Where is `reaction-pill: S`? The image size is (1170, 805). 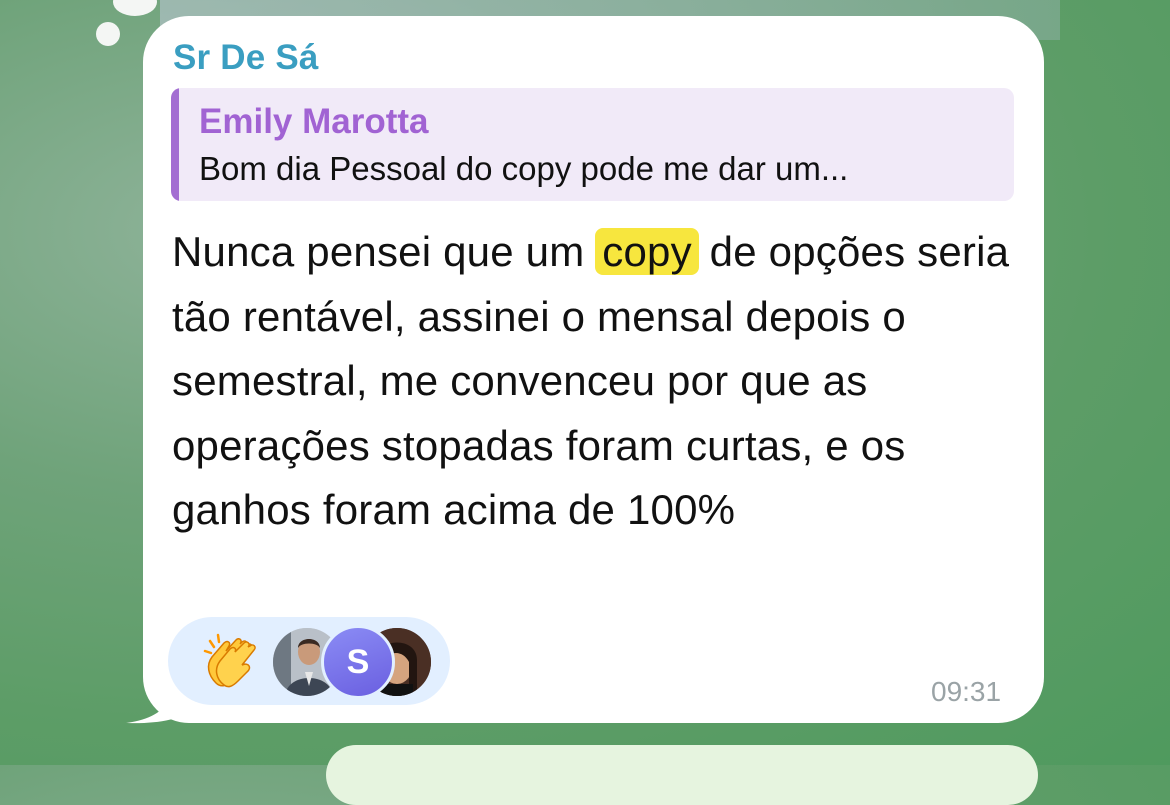
reaction-pill: S is located at coordinates (309, 661).